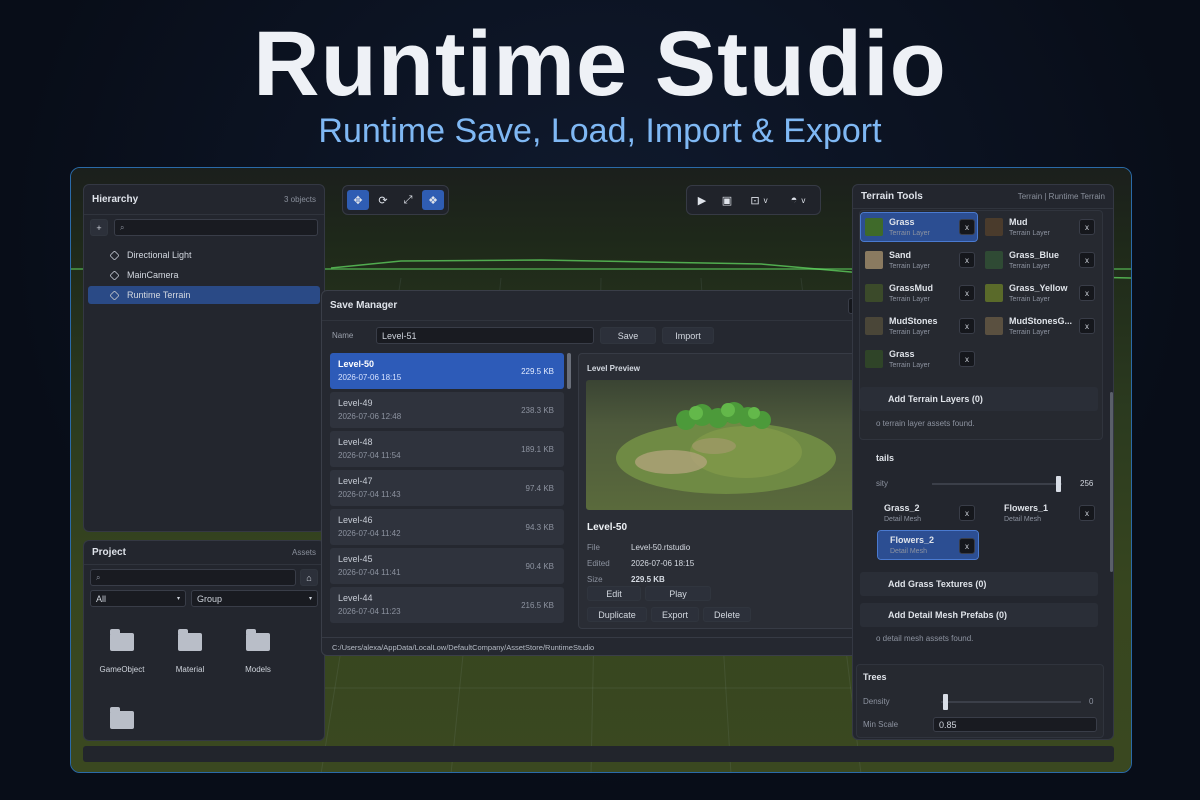  I want to click on min-scale-label: Min Scale, so click(881, 724).